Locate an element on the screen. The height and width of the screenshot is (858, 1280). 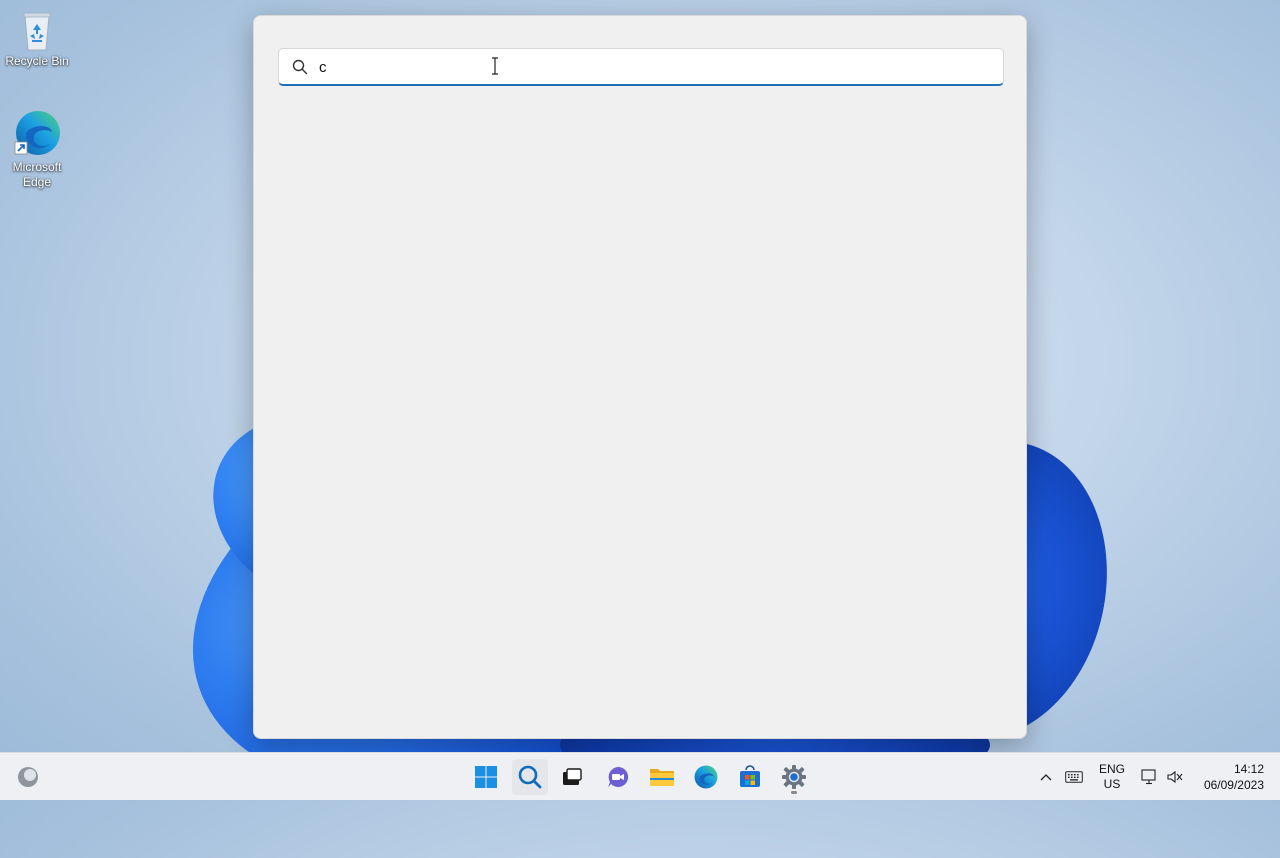
text-cursor-icon is located at coordinates (495, 66).